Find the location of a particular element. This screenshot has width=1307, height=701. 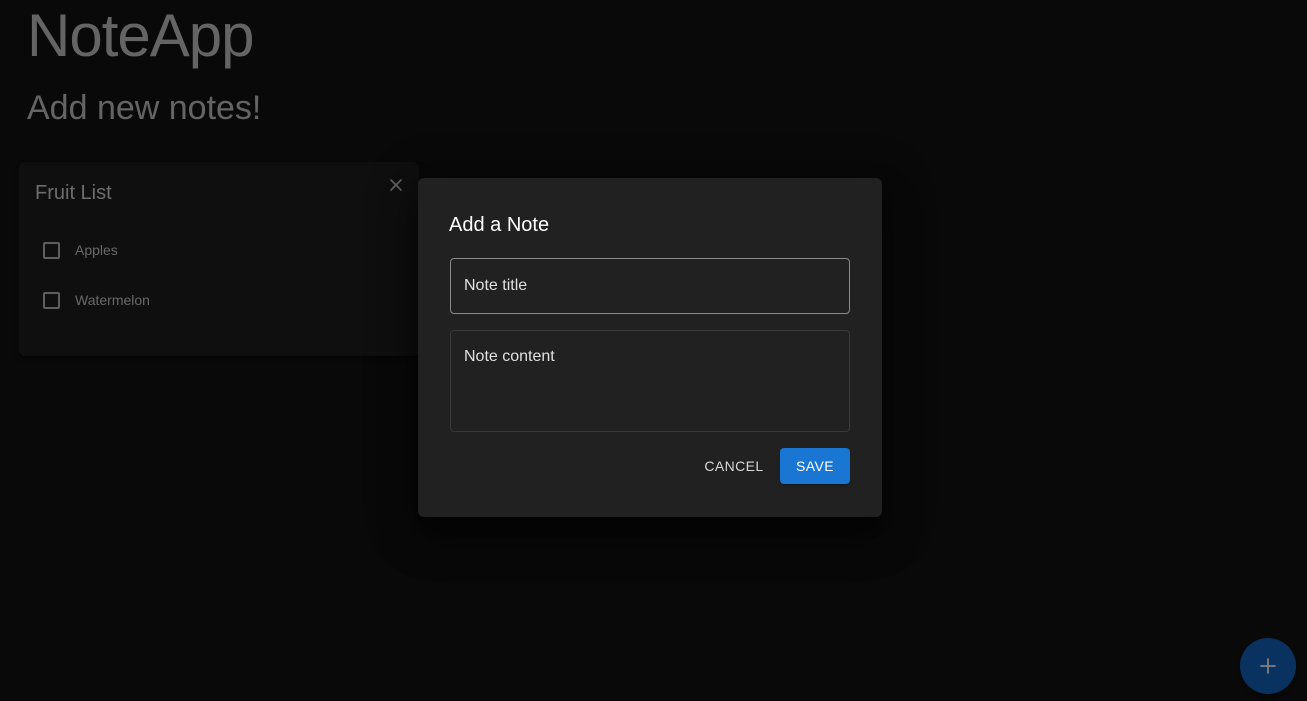

save-button: SAVE is located at coordinates (815, 466).